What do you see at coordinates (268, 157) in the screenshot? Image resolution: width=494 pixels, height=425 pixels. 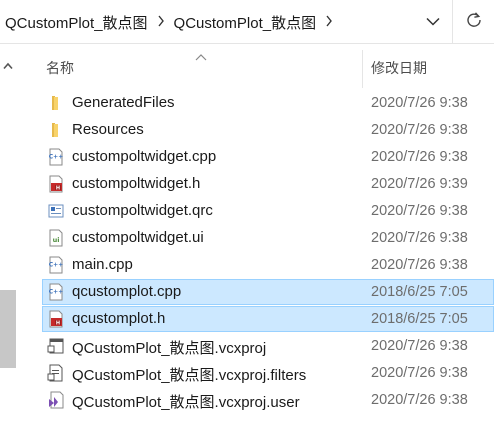 I see `file-row: C++ custompoltwidget.cpp 2020/7/26 9:38` at bounding box center [268, 157].